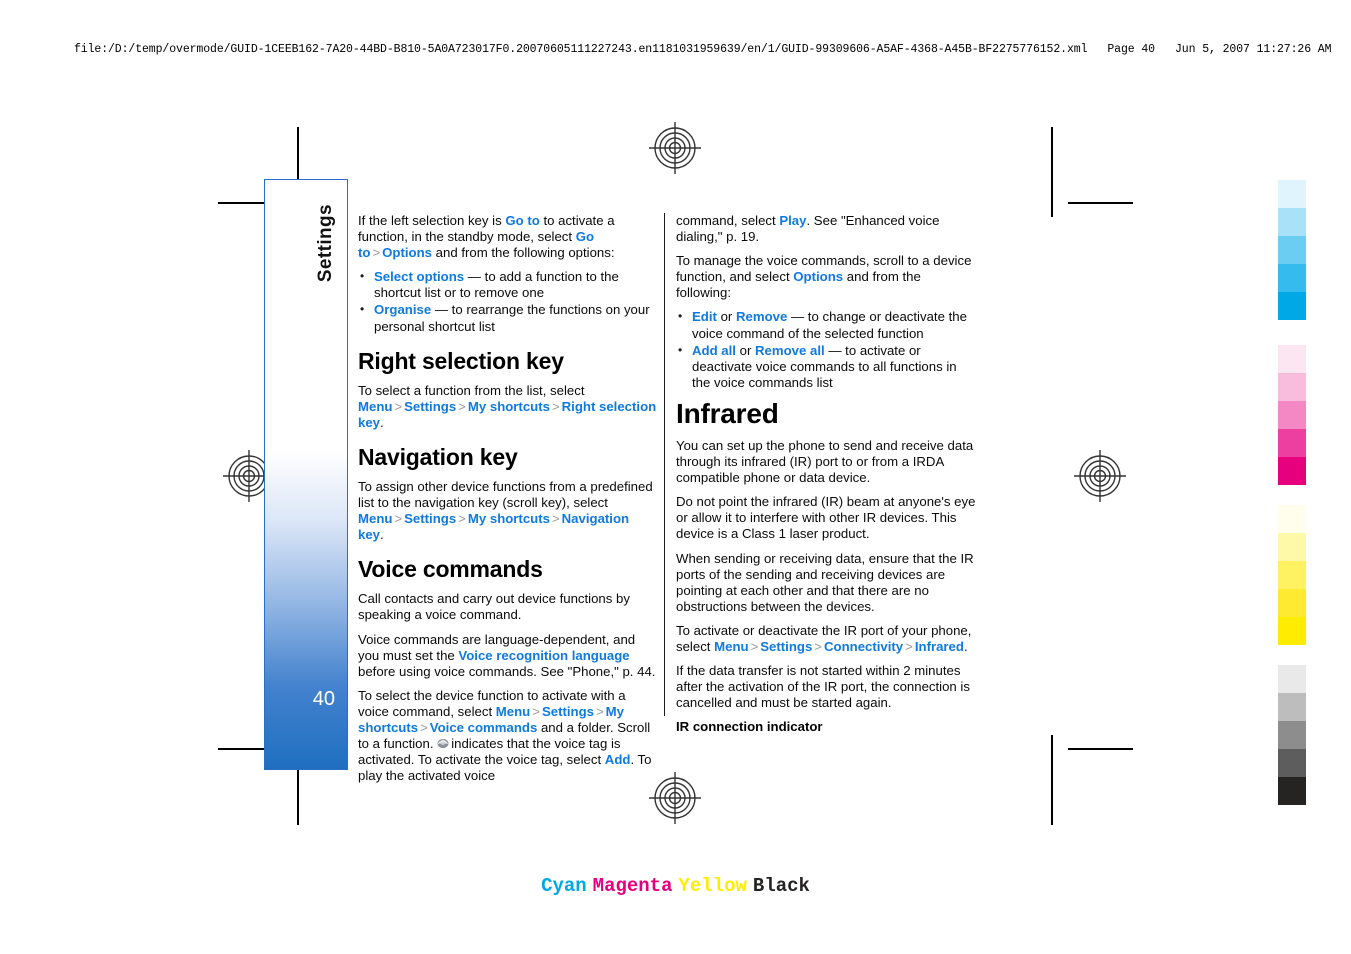  Describe the element at coordinates (523, 253) in the screenshot. I see `intro-text-3: and from the following options:` at that location.